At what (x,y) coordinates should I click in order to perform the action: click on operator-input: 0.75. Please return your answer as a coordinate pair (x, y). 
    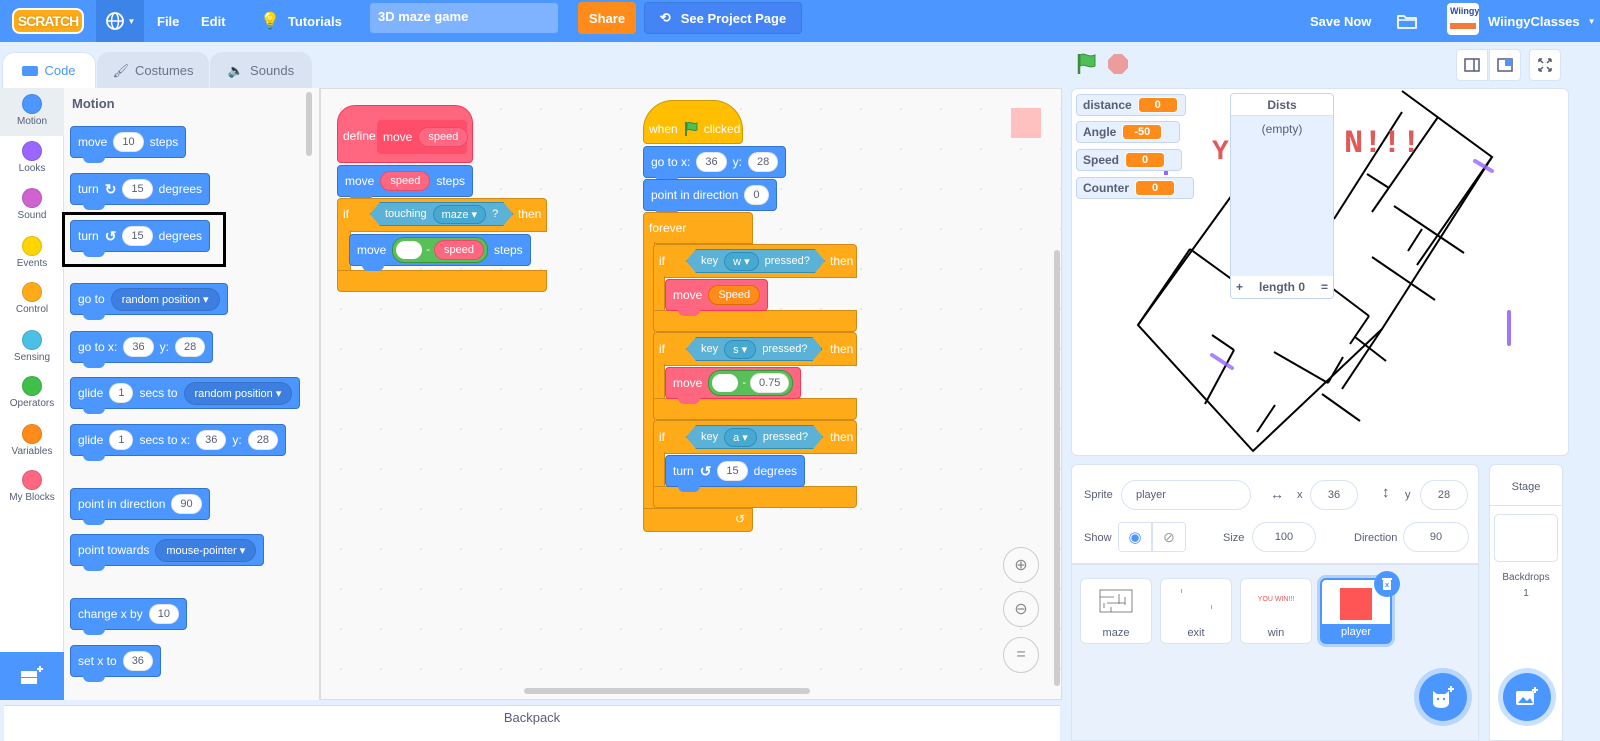
    Looking at the image, I should click on (770, 383).